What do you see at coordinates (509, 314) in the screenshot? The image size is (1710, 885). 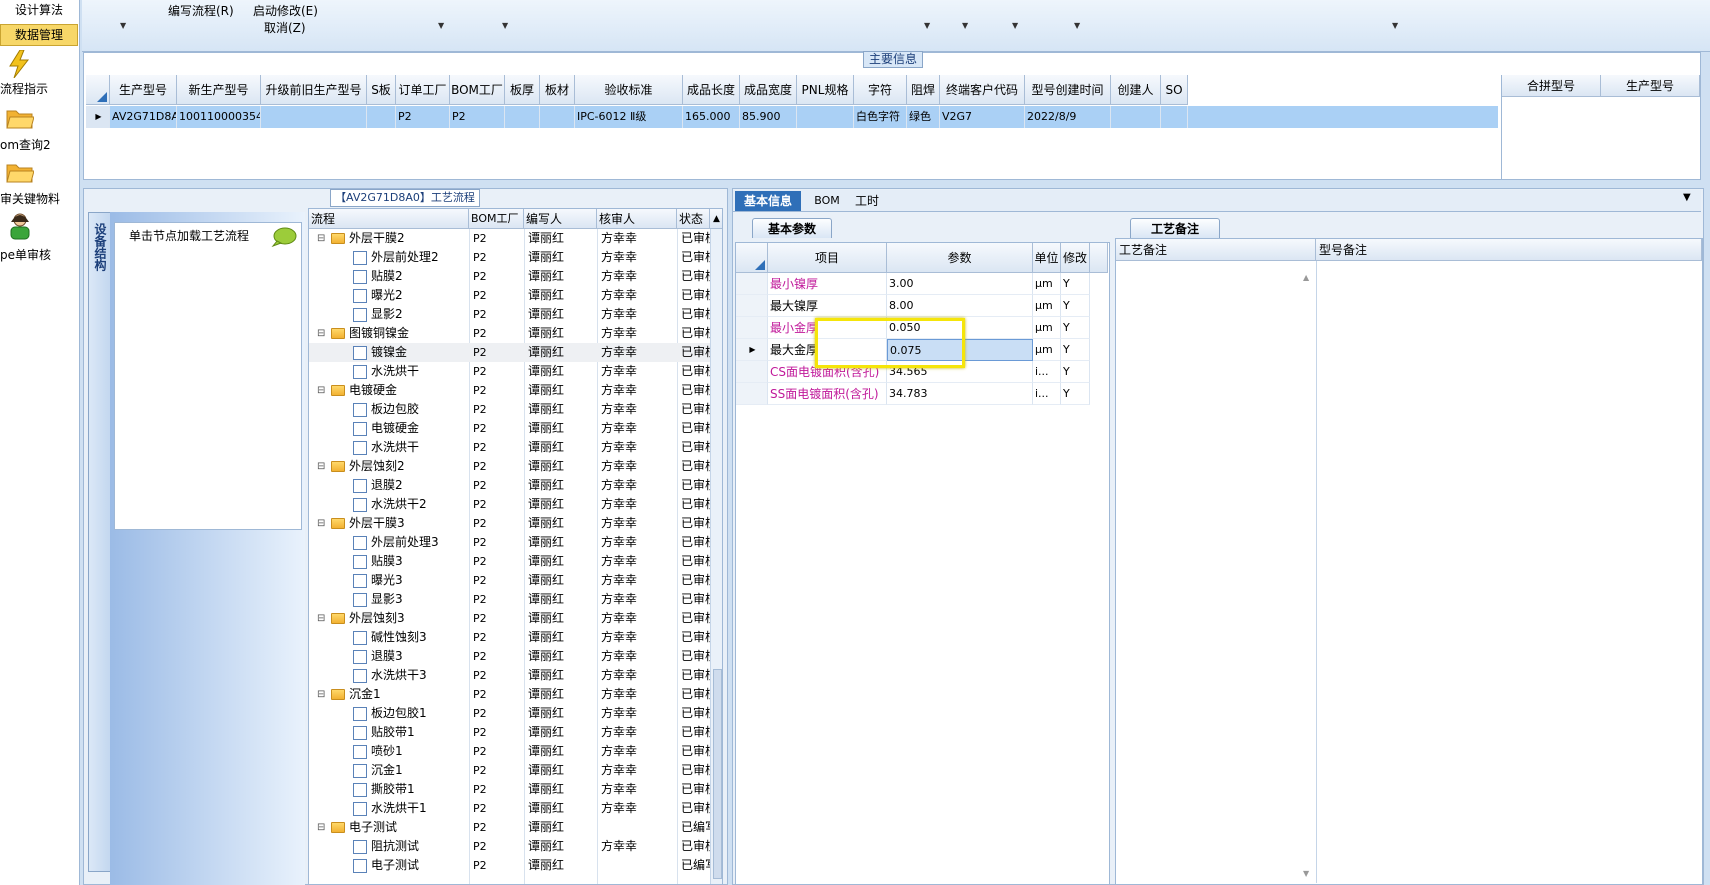 I see `flow-row: 显影2 P2 谭丽红 方幸幸 已审核` at bounding box center [509, 314].